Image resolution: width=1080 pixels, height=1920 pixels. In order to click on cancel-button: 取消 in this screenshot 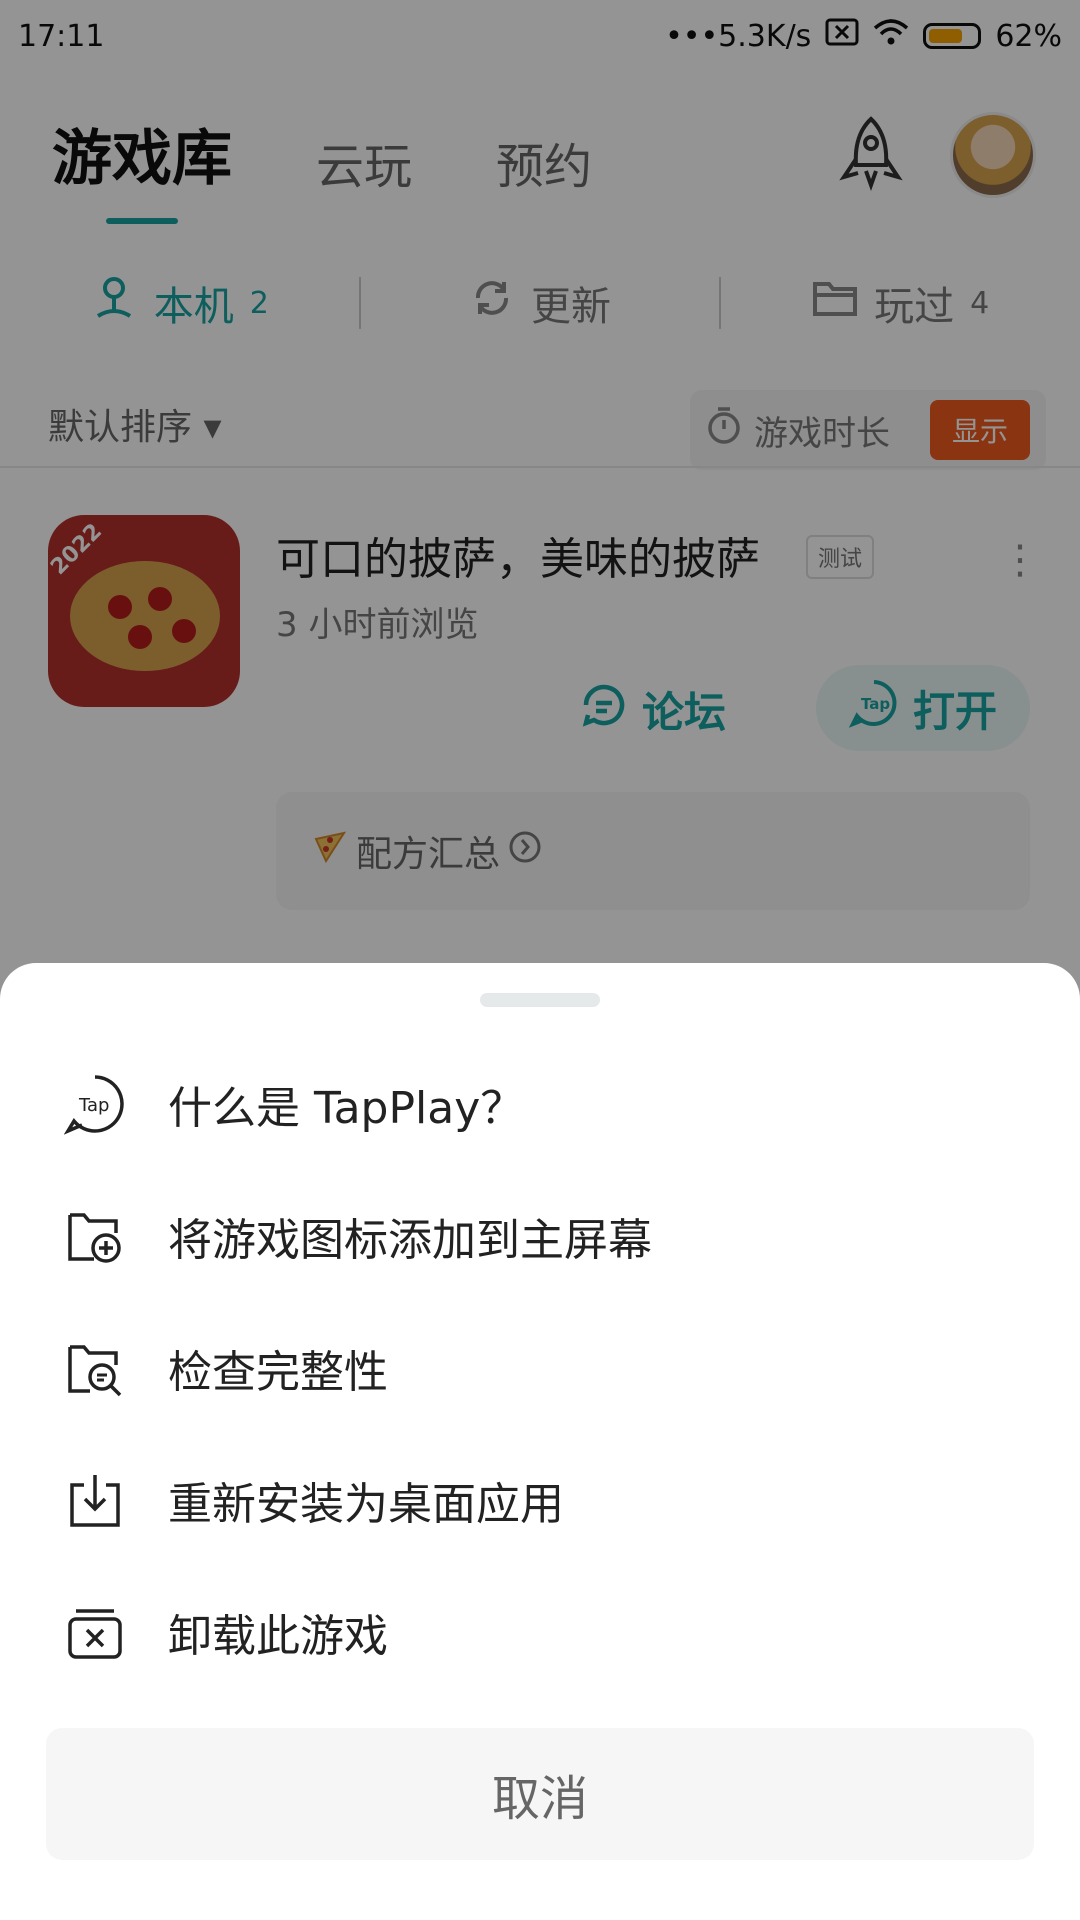, I will do `click(540, 1794)`.